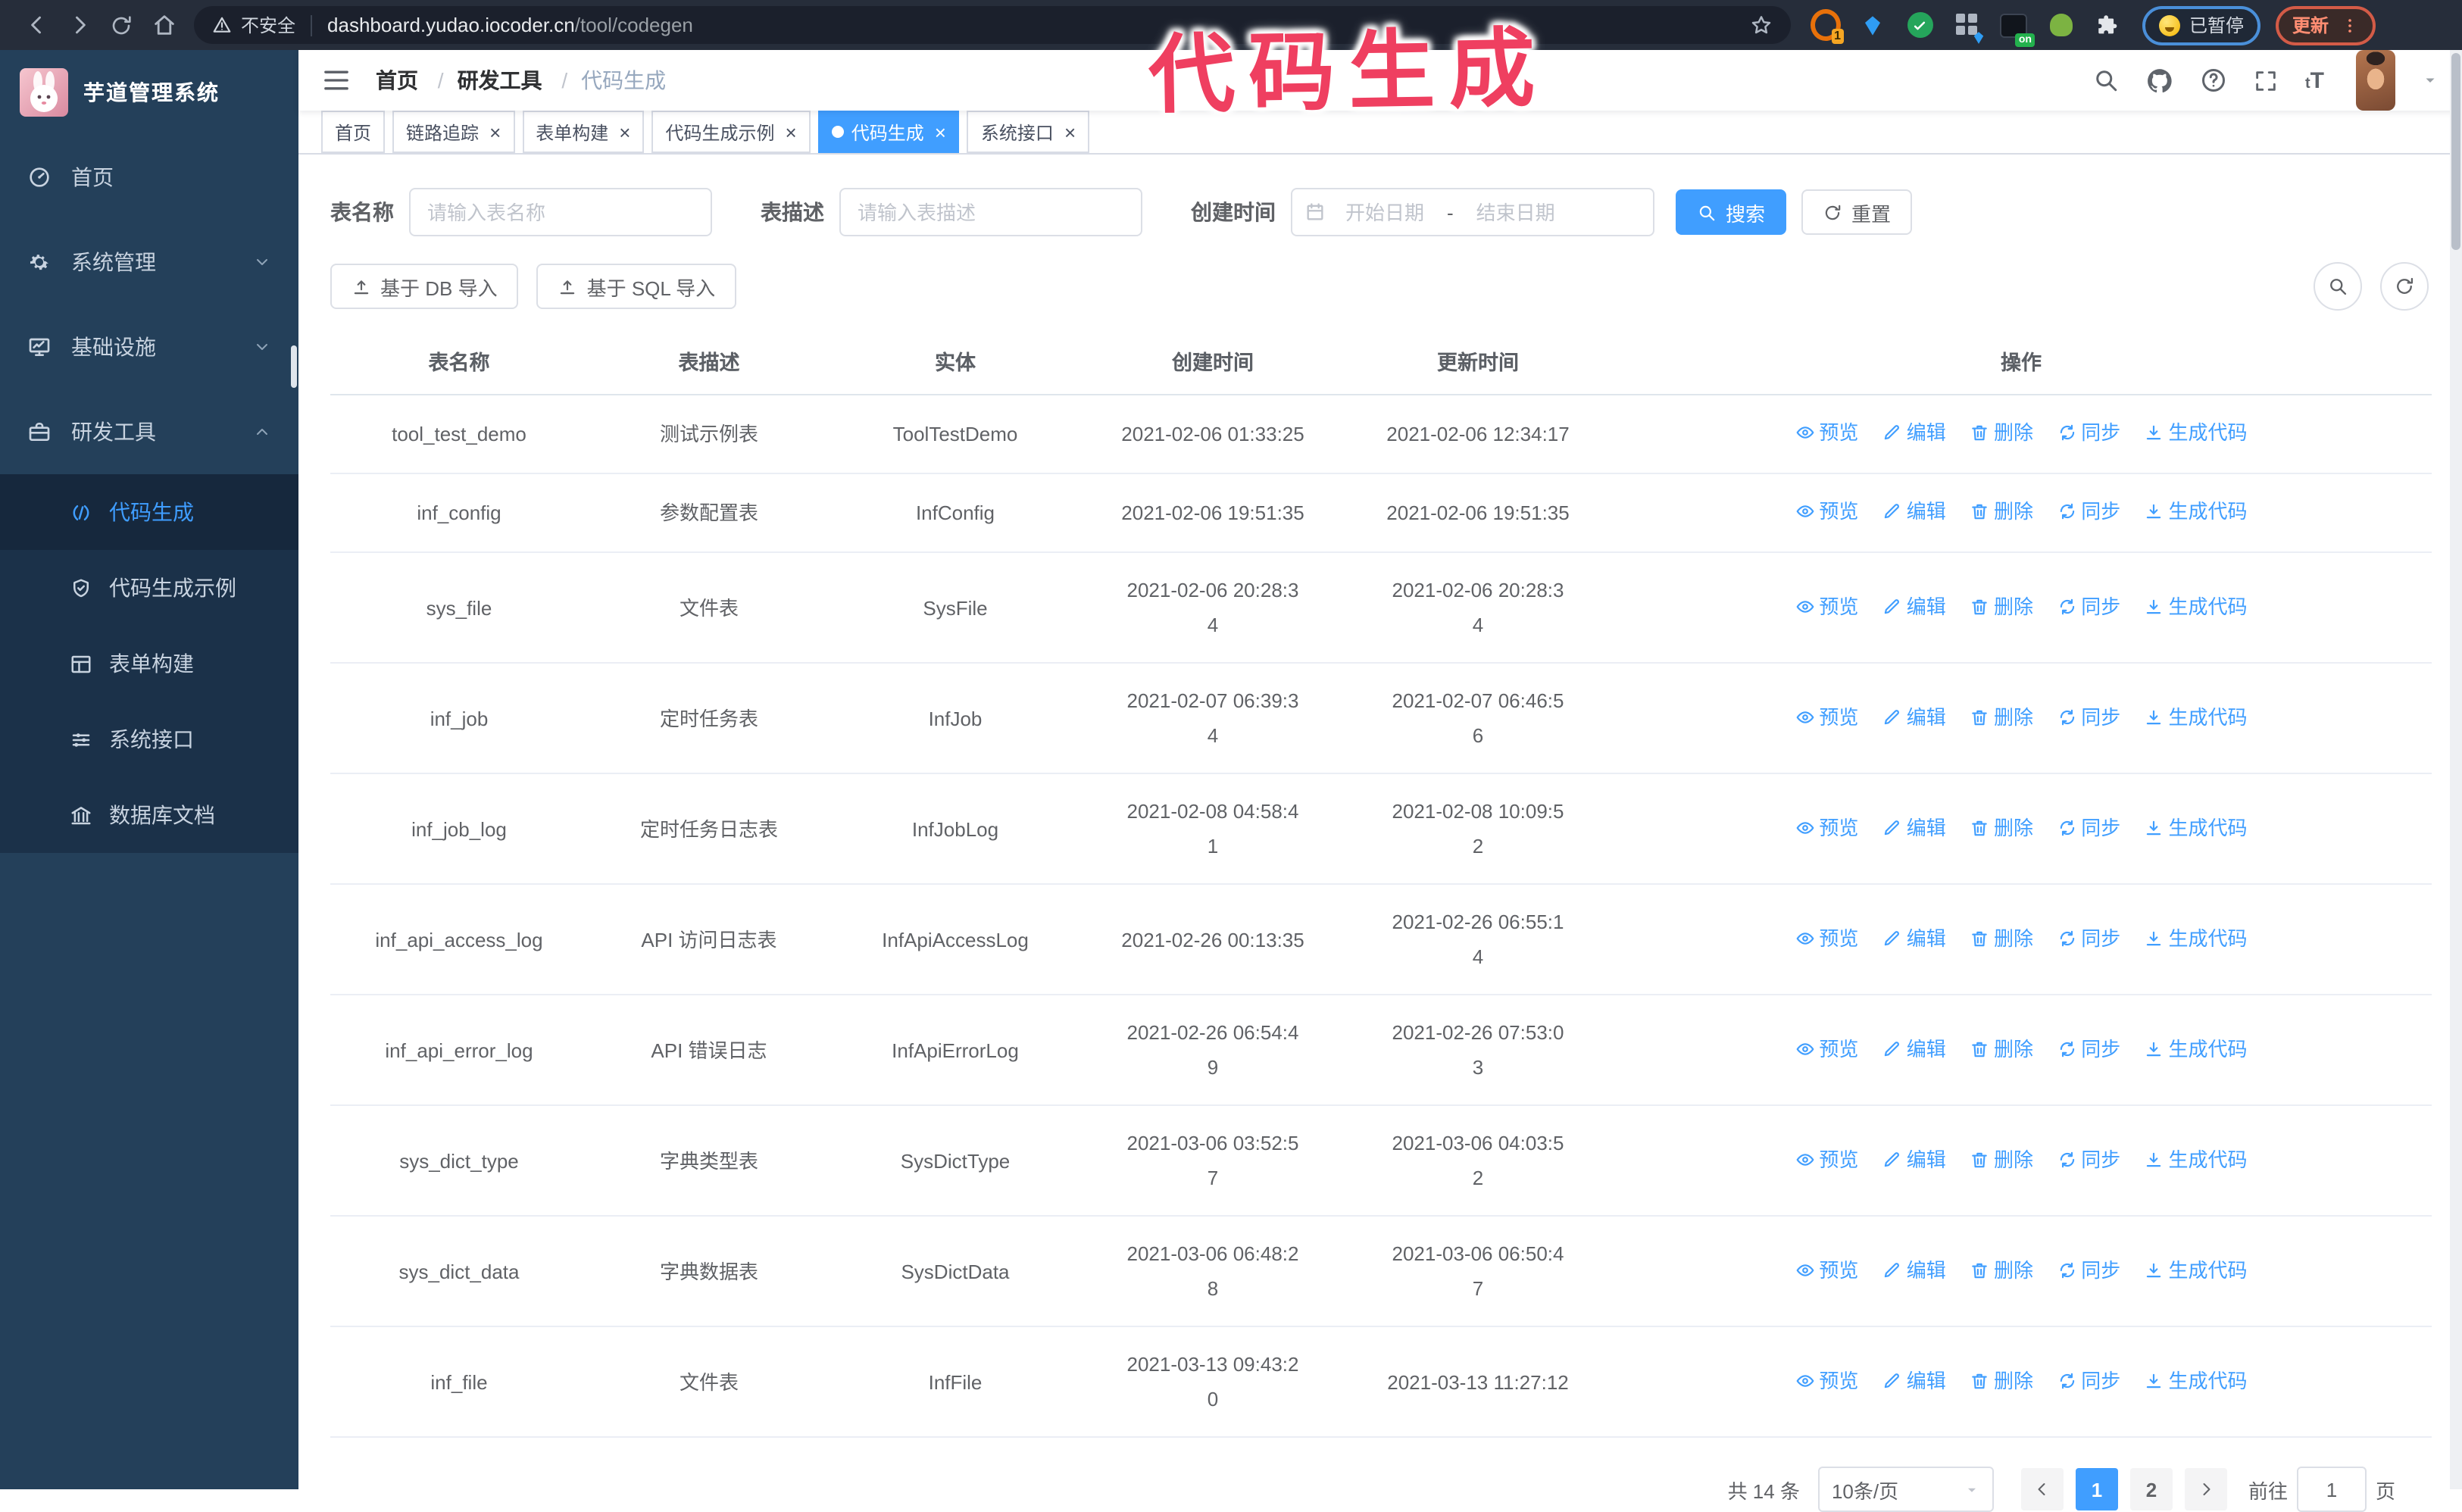 The width and height of the screenshot is (2462, 1512). I want to click on tab: 表单构建 ×, so click(583, 132).